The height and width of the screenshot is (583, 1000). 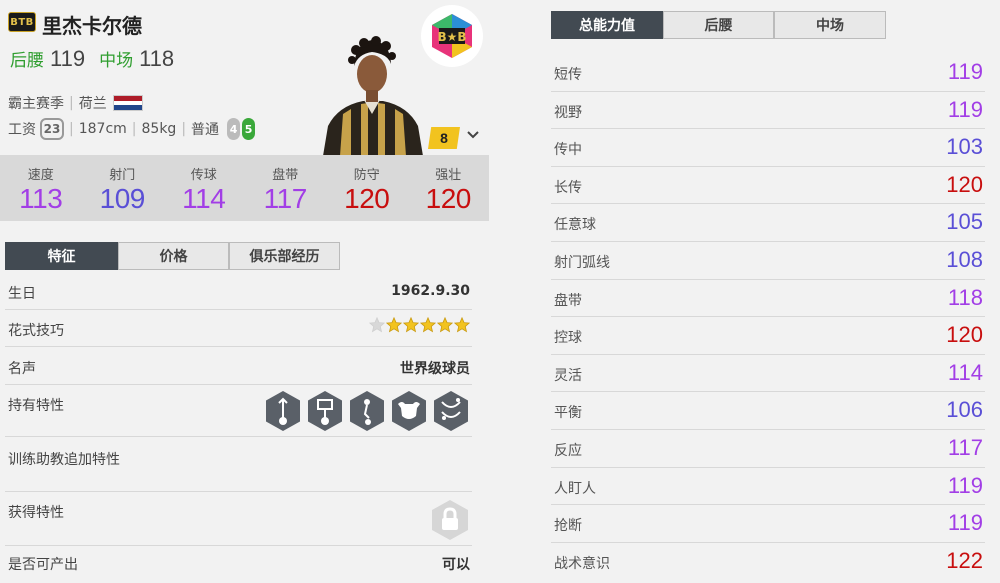 I want to click on birthday-row: 生日 1962.9.30, so click(x=238, y=291).